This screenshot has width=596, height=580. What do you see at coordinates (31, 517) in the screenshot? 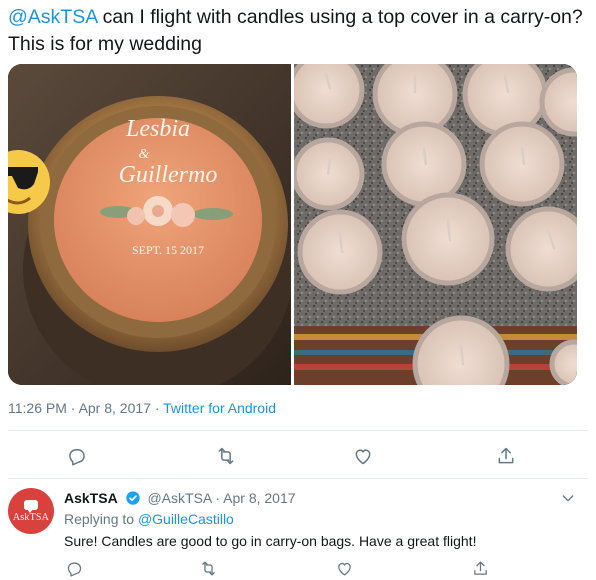
I see `avatar-text: AskTSA` at bounding box center [31, 517].